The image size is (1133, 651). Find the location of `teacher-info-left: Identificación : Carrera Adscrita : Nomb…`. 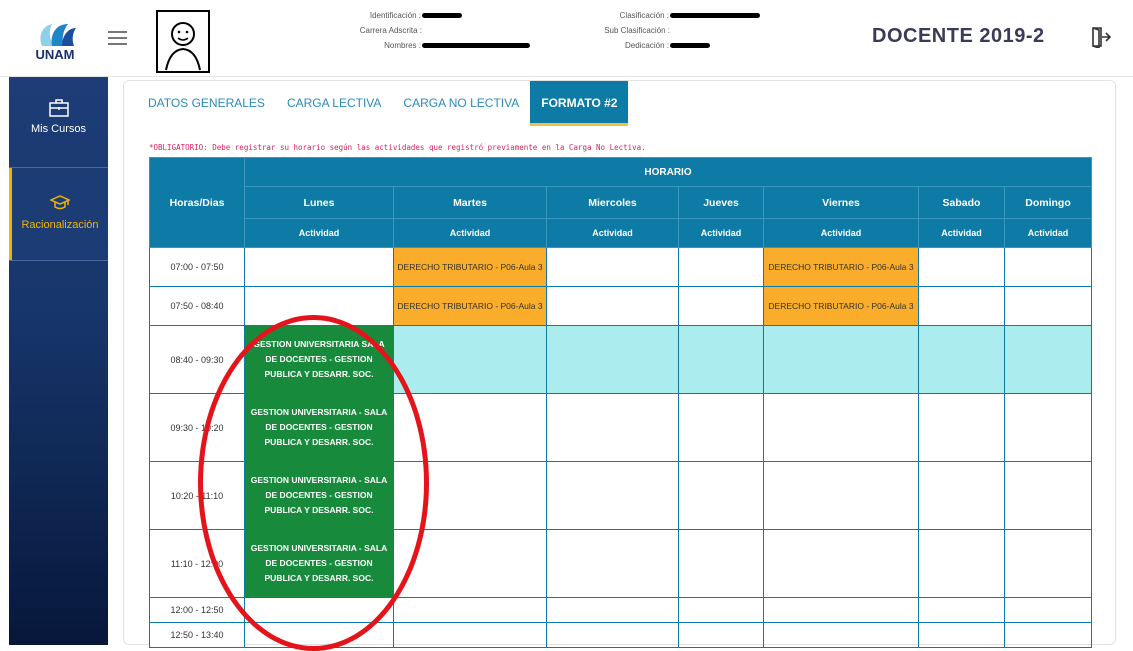

teacher-info-left: Identificación : Carrera Adscrita : Nomb… is located at coordinates (396, 30).